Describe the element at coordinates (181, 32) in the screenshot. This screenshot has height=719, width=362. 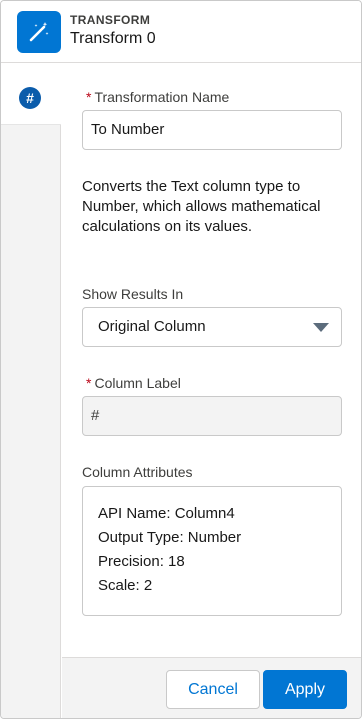
I see `panel-header: TRANSFORM Transform 0` at that location.